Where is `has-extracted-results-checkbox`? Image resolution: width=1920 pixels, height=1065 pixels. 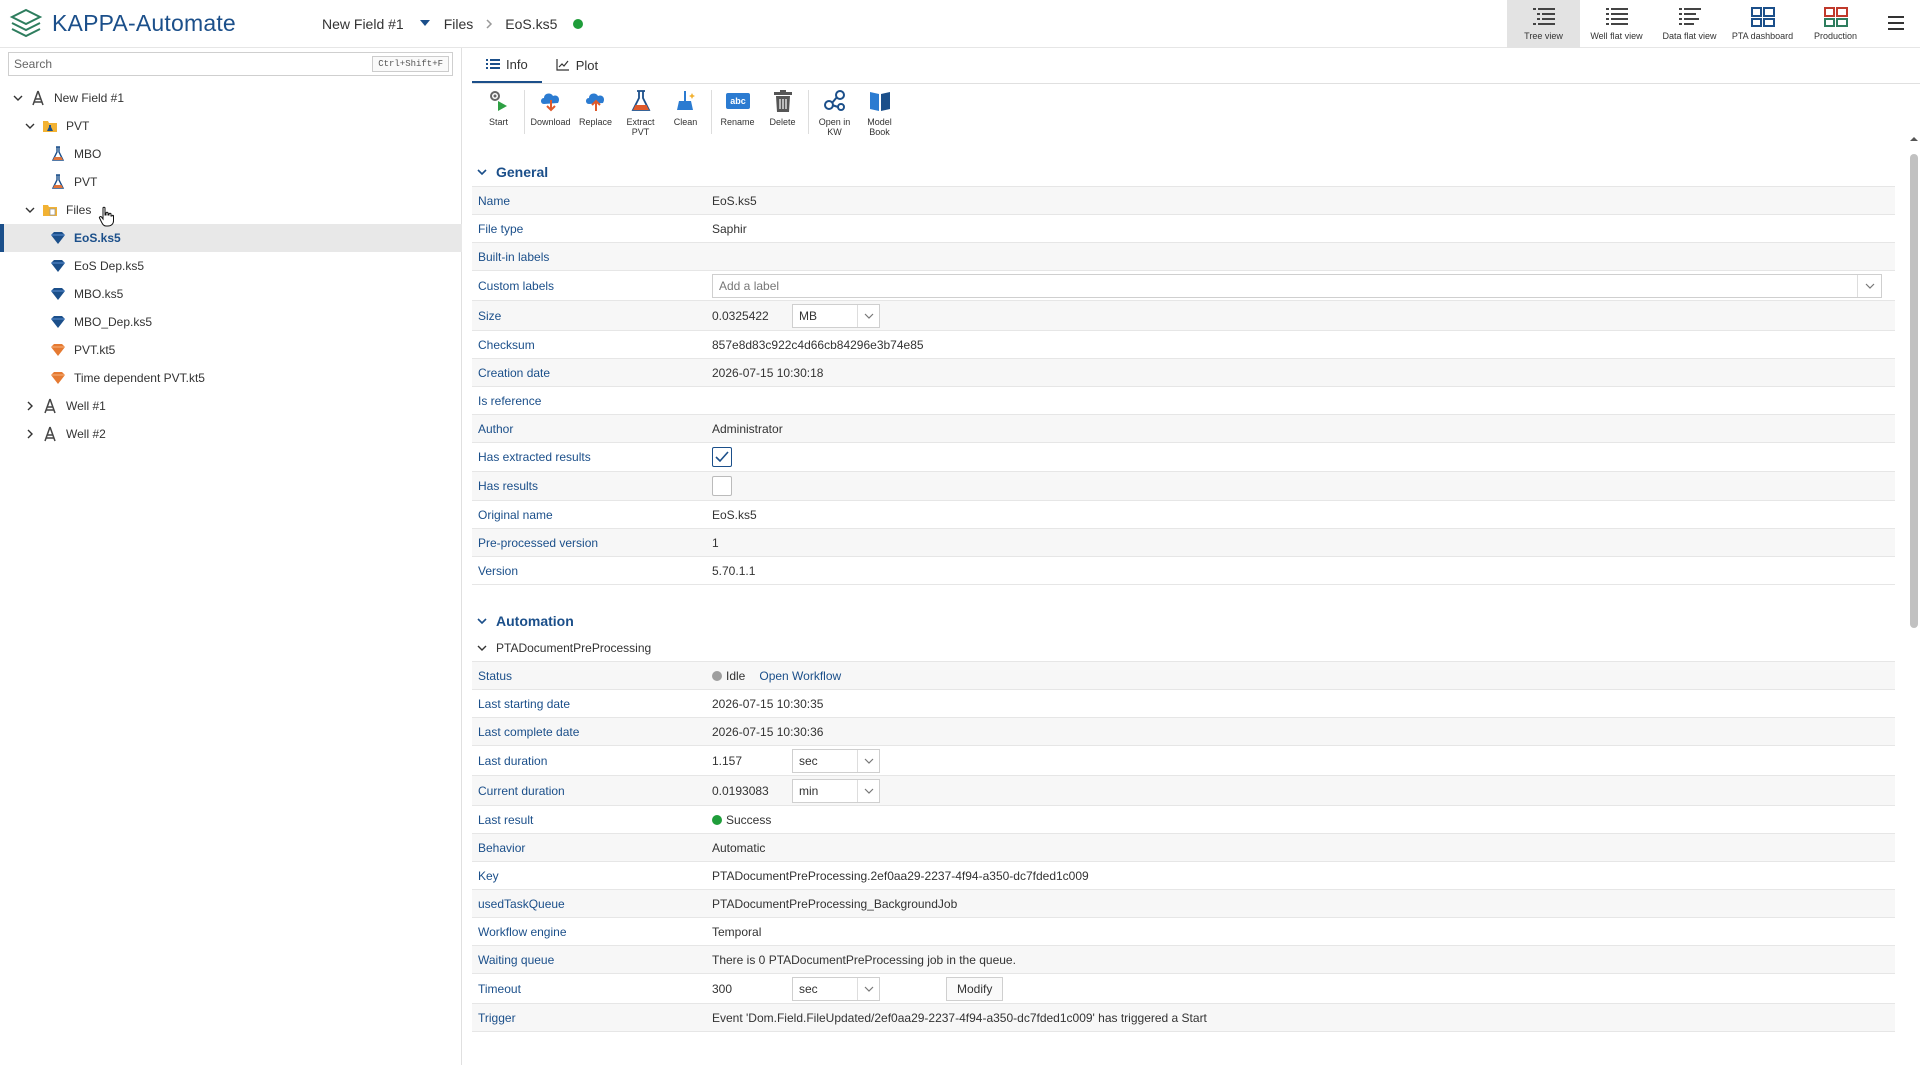
has-extracted-results-checkbox is located at coordinates (722, 457).